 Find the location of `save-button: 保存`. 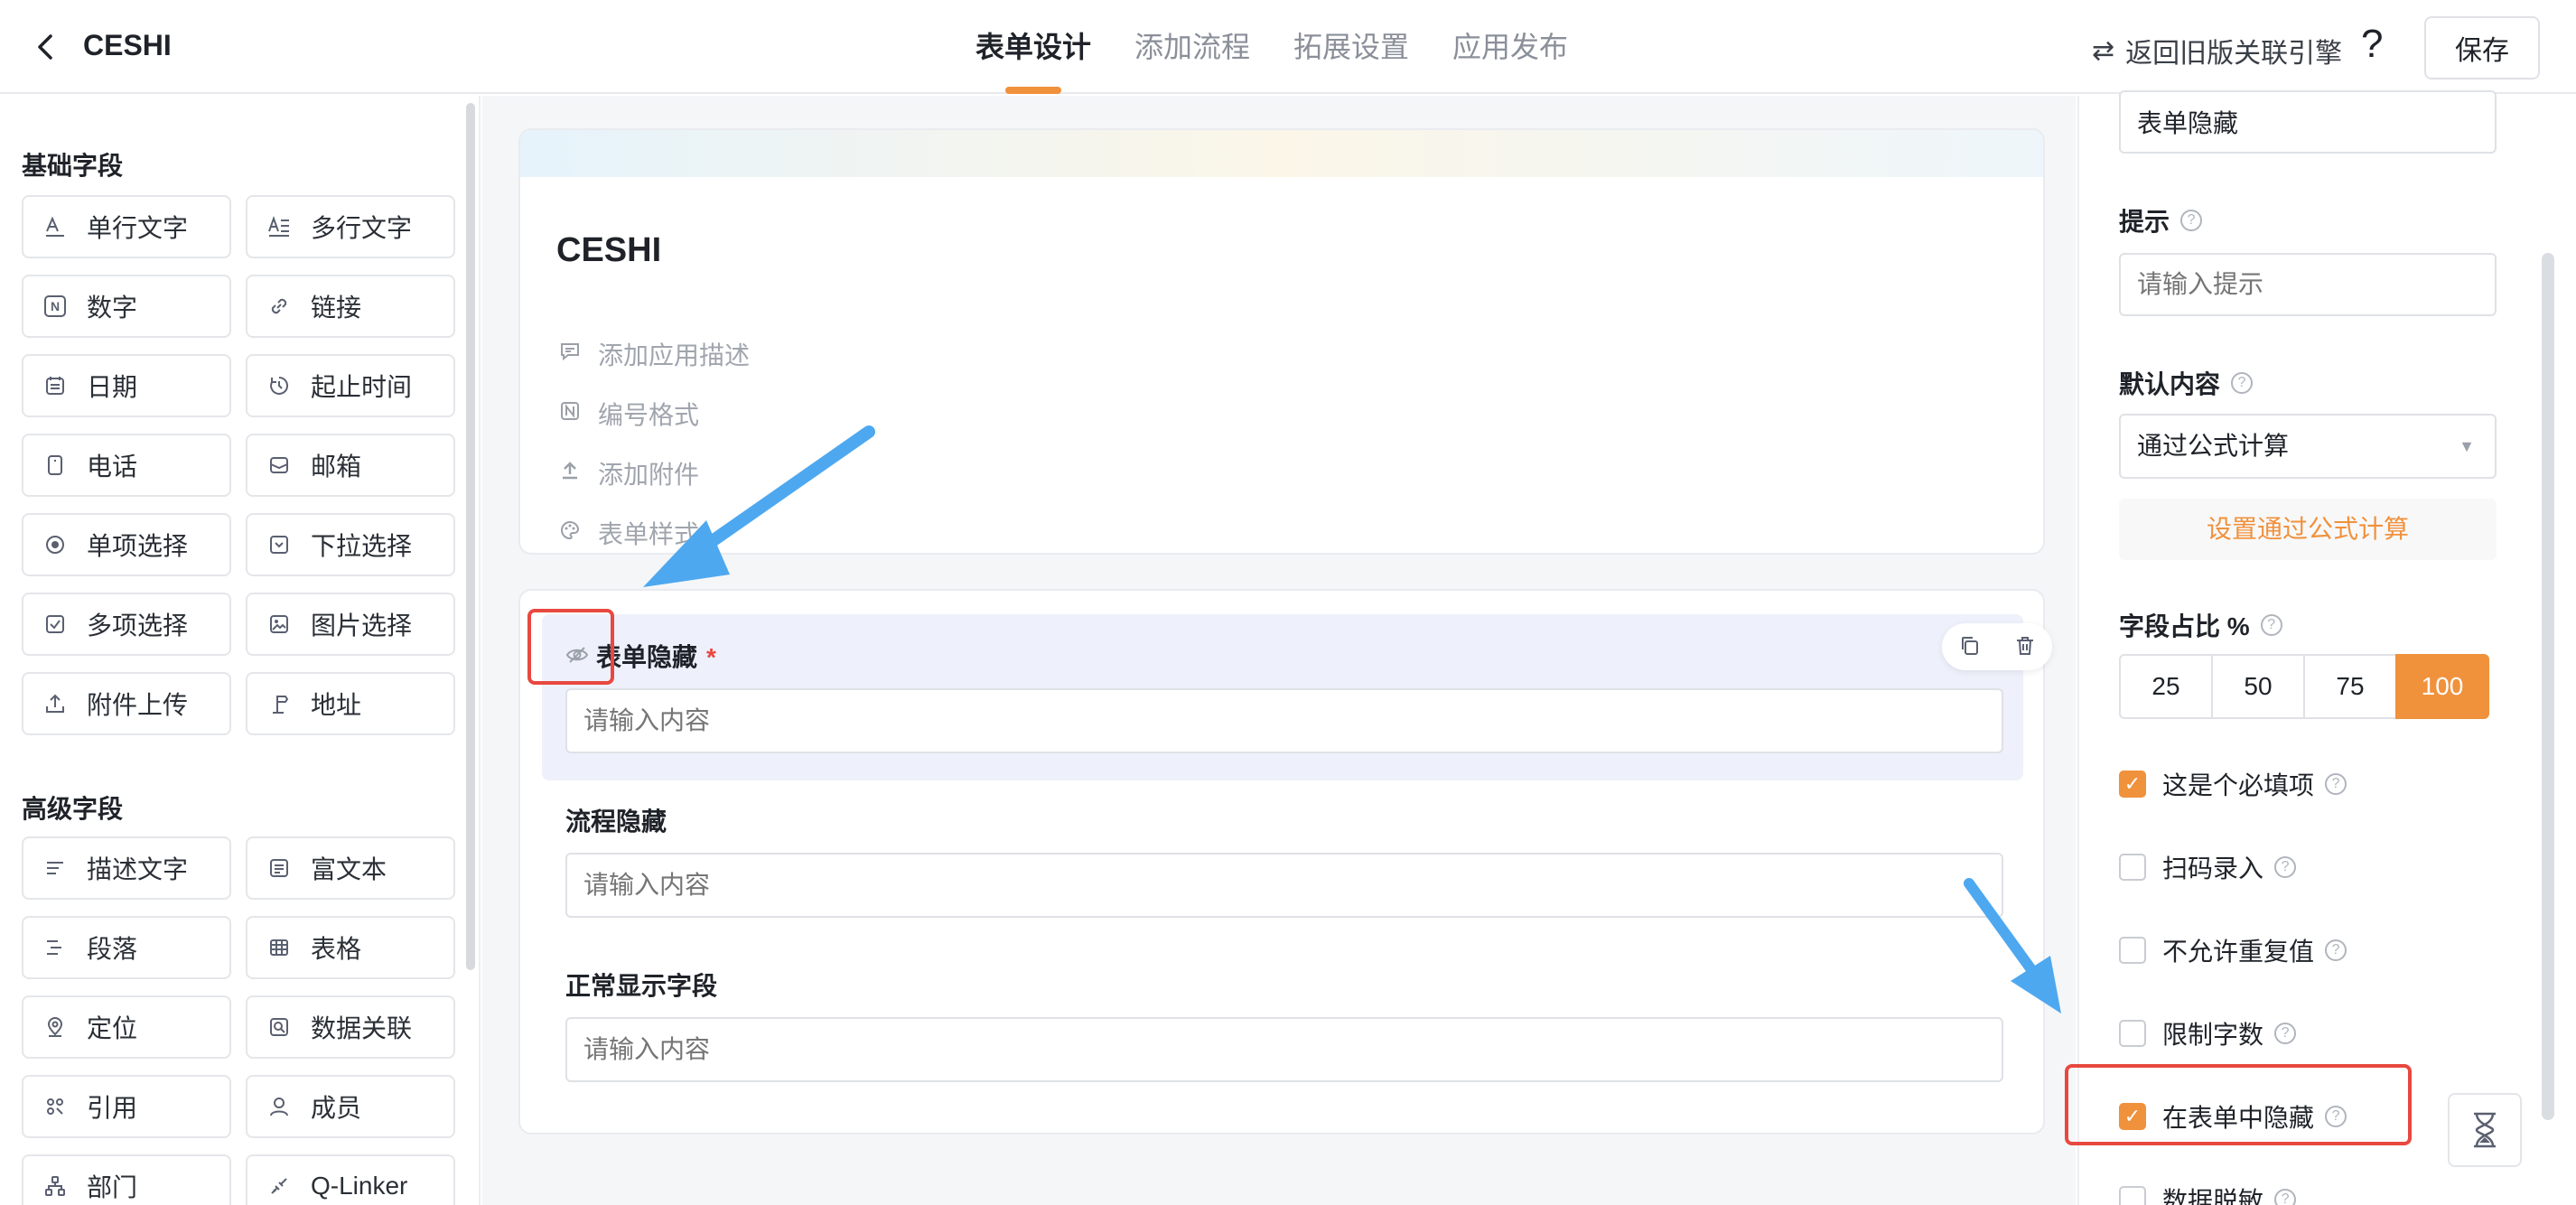

save-button: 保存 is located at coordinates (2482, 48).